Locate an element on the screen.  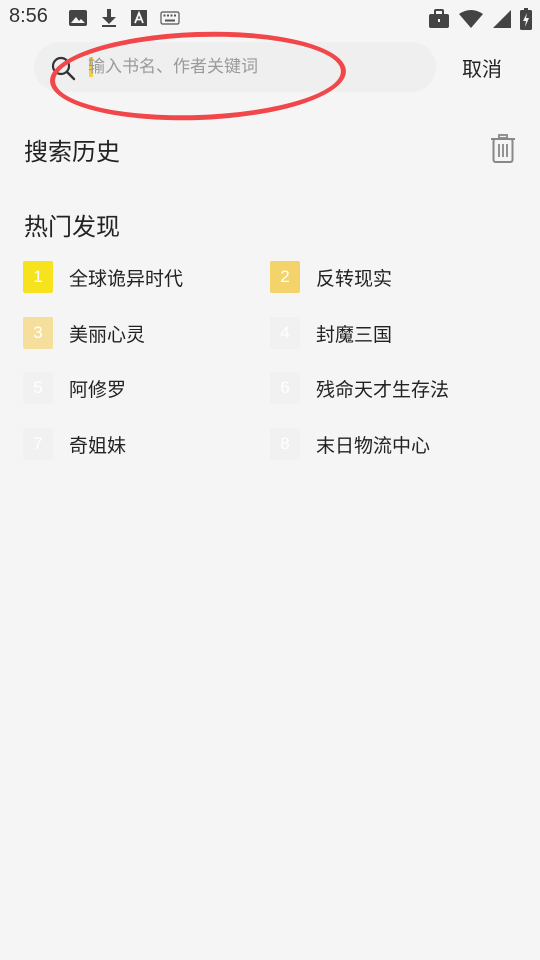
wifi-icon is located at coordinates (471, 19).